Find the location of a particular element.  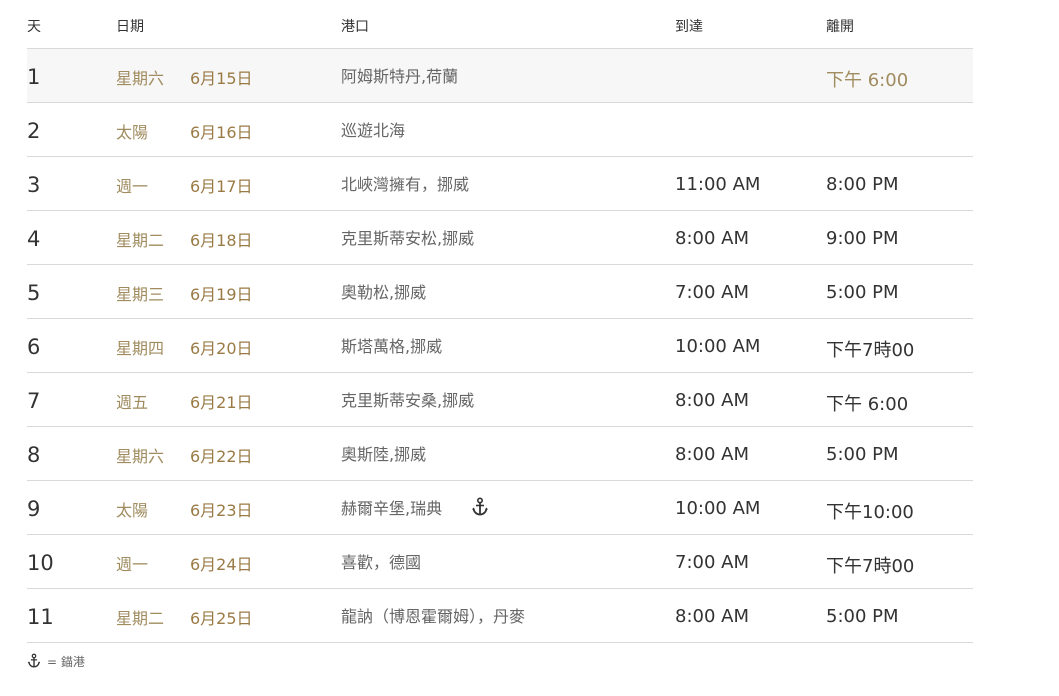

table-row: 4 星期二 6月18日 克里斯蒂安松,挪威 8:00 AM 9:00 PM is located at coordinates (500, 238).